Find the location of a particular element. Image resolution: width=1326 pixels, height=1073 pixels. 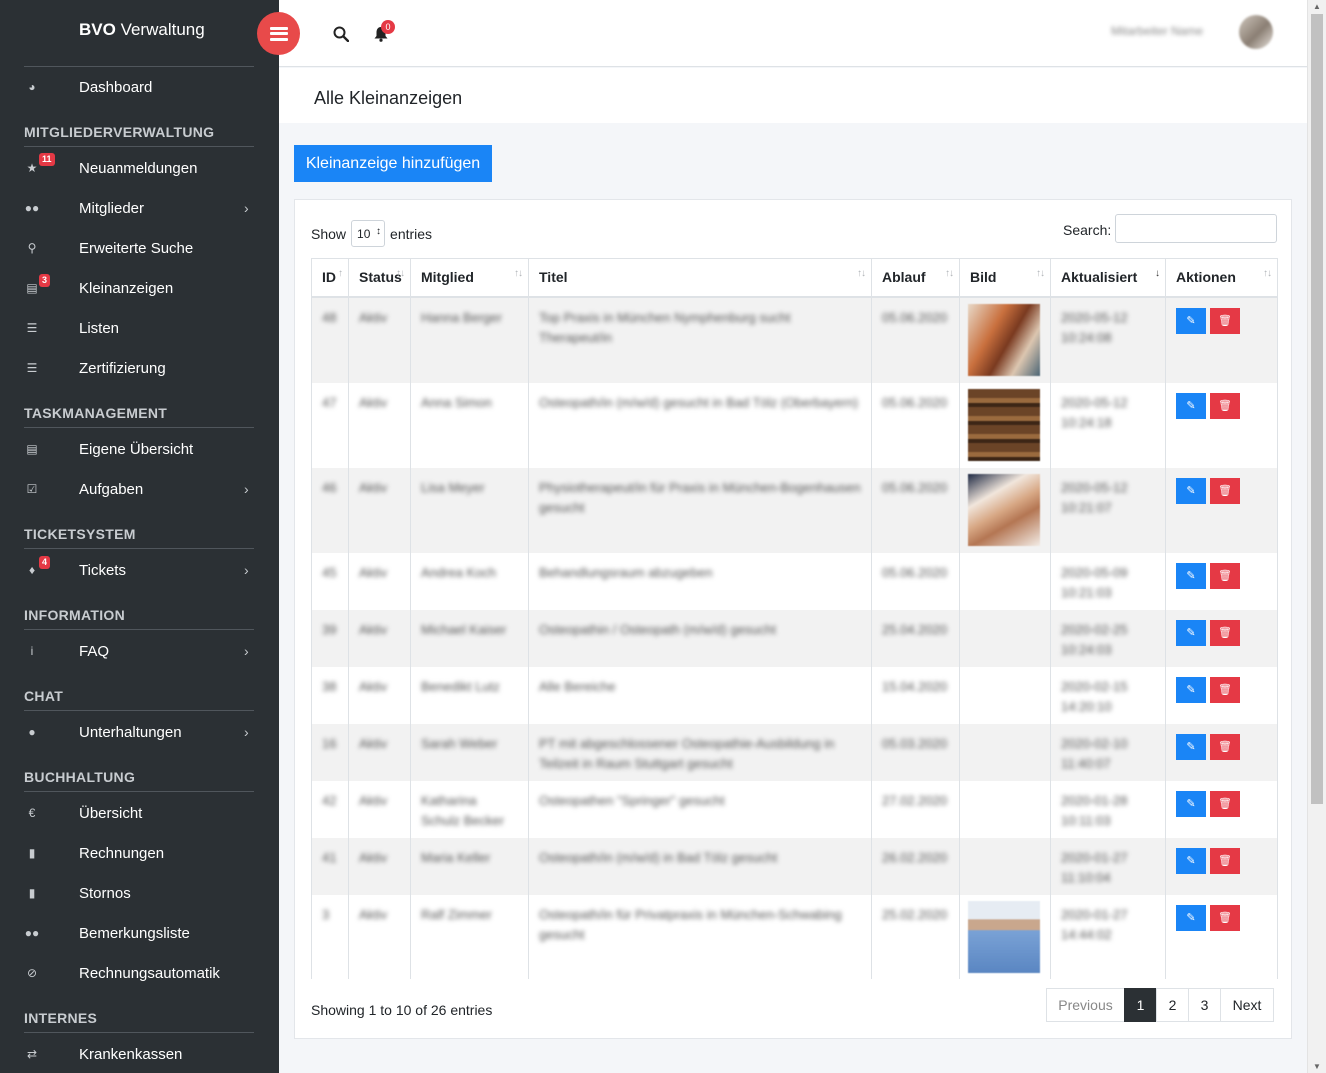

page-length-select: 10 is located at coordinates (368, 233).